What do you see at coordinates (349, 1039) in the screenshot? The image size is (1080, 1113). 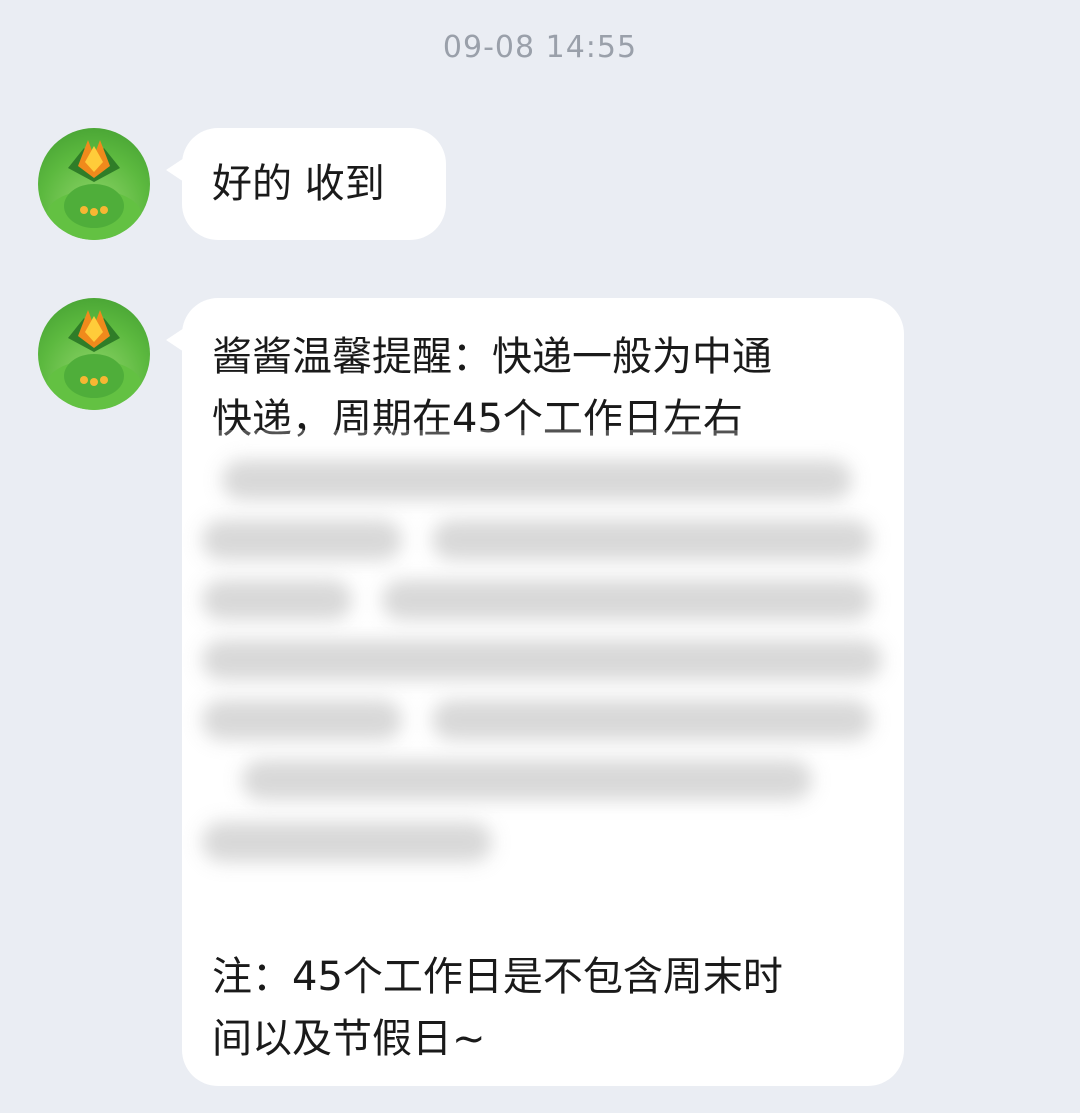 I see `note-line: 间以及节假日~` at bounding box center [349, 1039].